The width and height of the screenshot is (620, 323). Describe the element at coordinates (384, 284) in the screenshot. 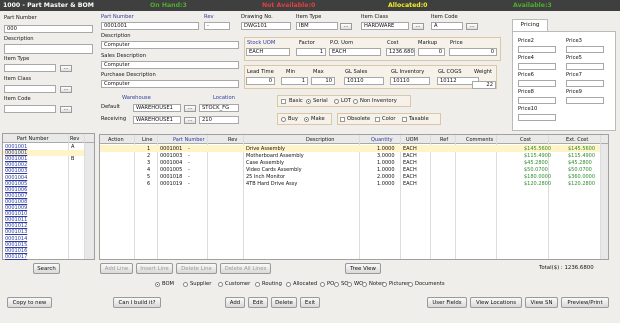

I see `radio-pictures` at that location.